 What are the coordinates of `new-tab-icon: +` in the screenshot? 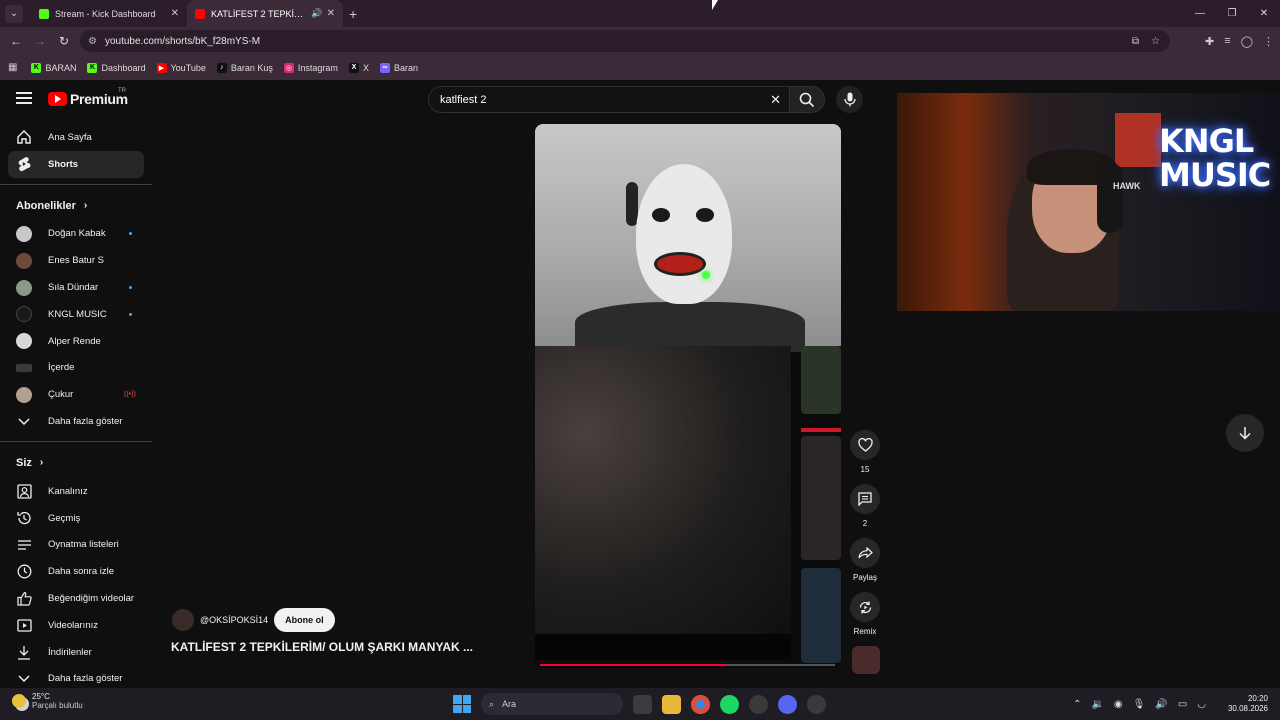 It's located at (353, 14).